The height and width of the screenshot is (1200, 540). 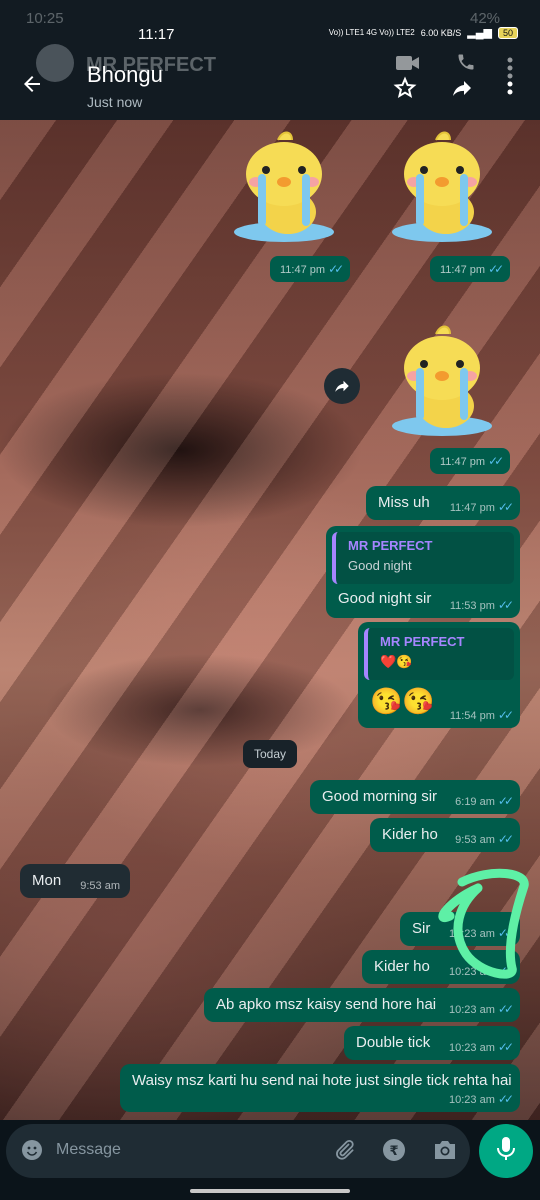 I want to click on network-label: Vo)) LTE1 4G Vo)) LTE2, so click(x=371, y=32).